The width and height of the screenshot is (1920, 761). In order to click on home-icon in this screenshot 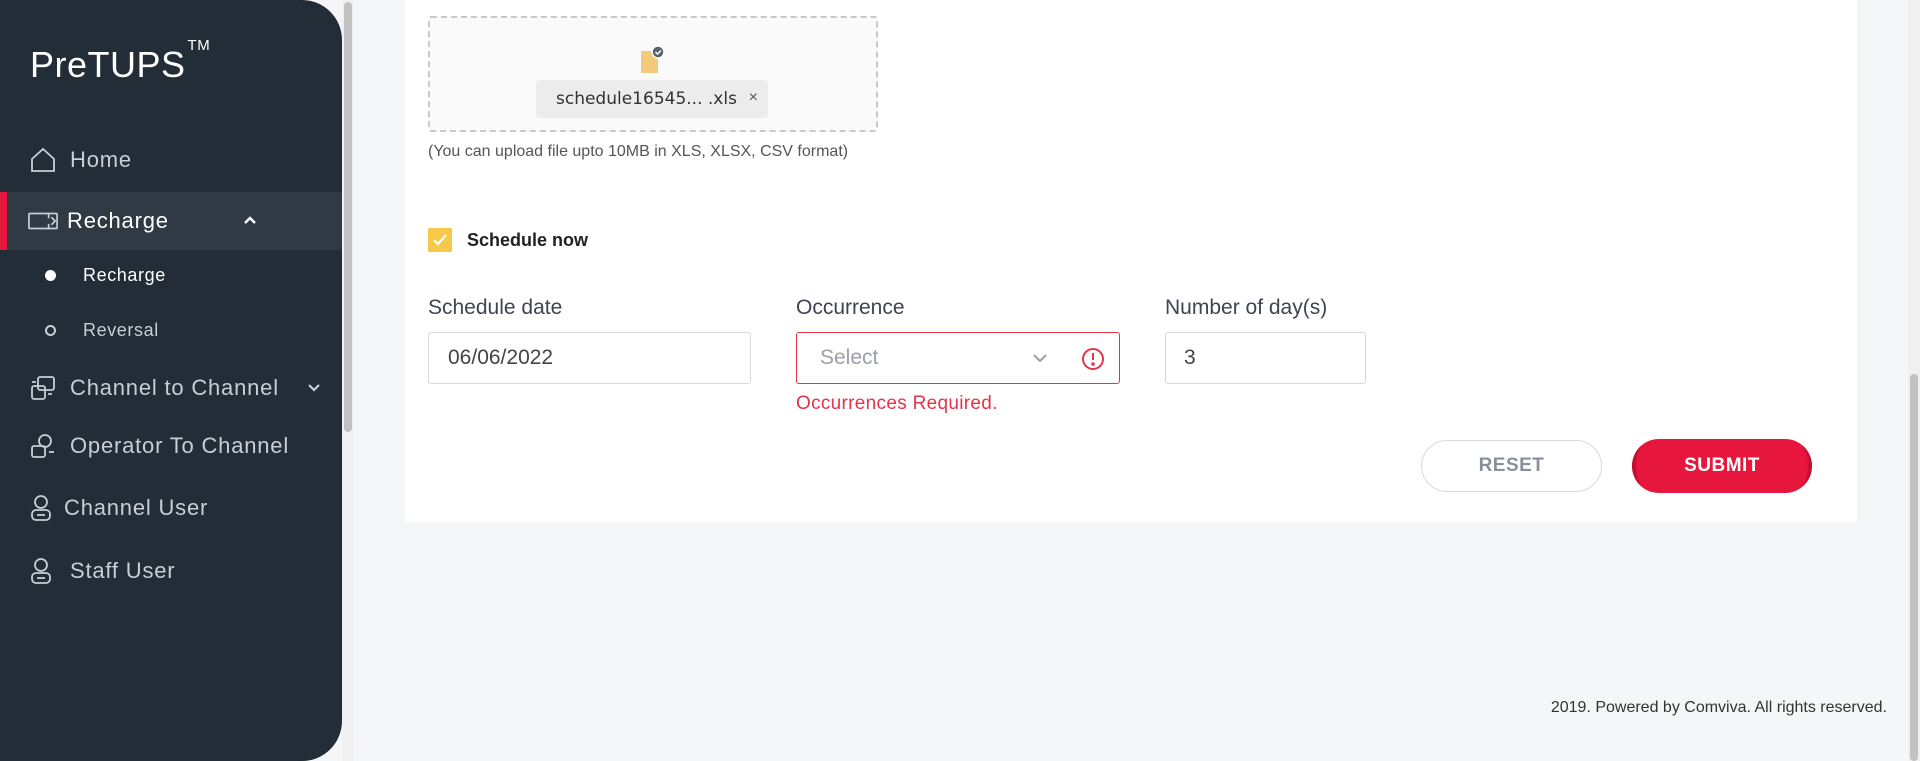, I will do `click(43, 160)`.